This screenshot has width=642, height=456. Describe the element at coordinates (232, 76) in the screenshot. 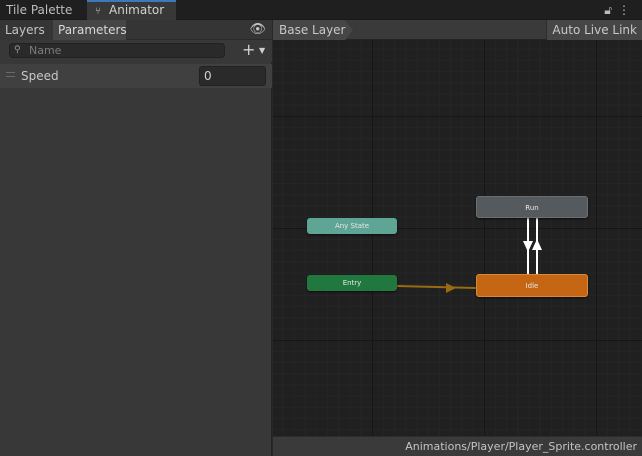

I see `parameter-value-field: 0` at that location.